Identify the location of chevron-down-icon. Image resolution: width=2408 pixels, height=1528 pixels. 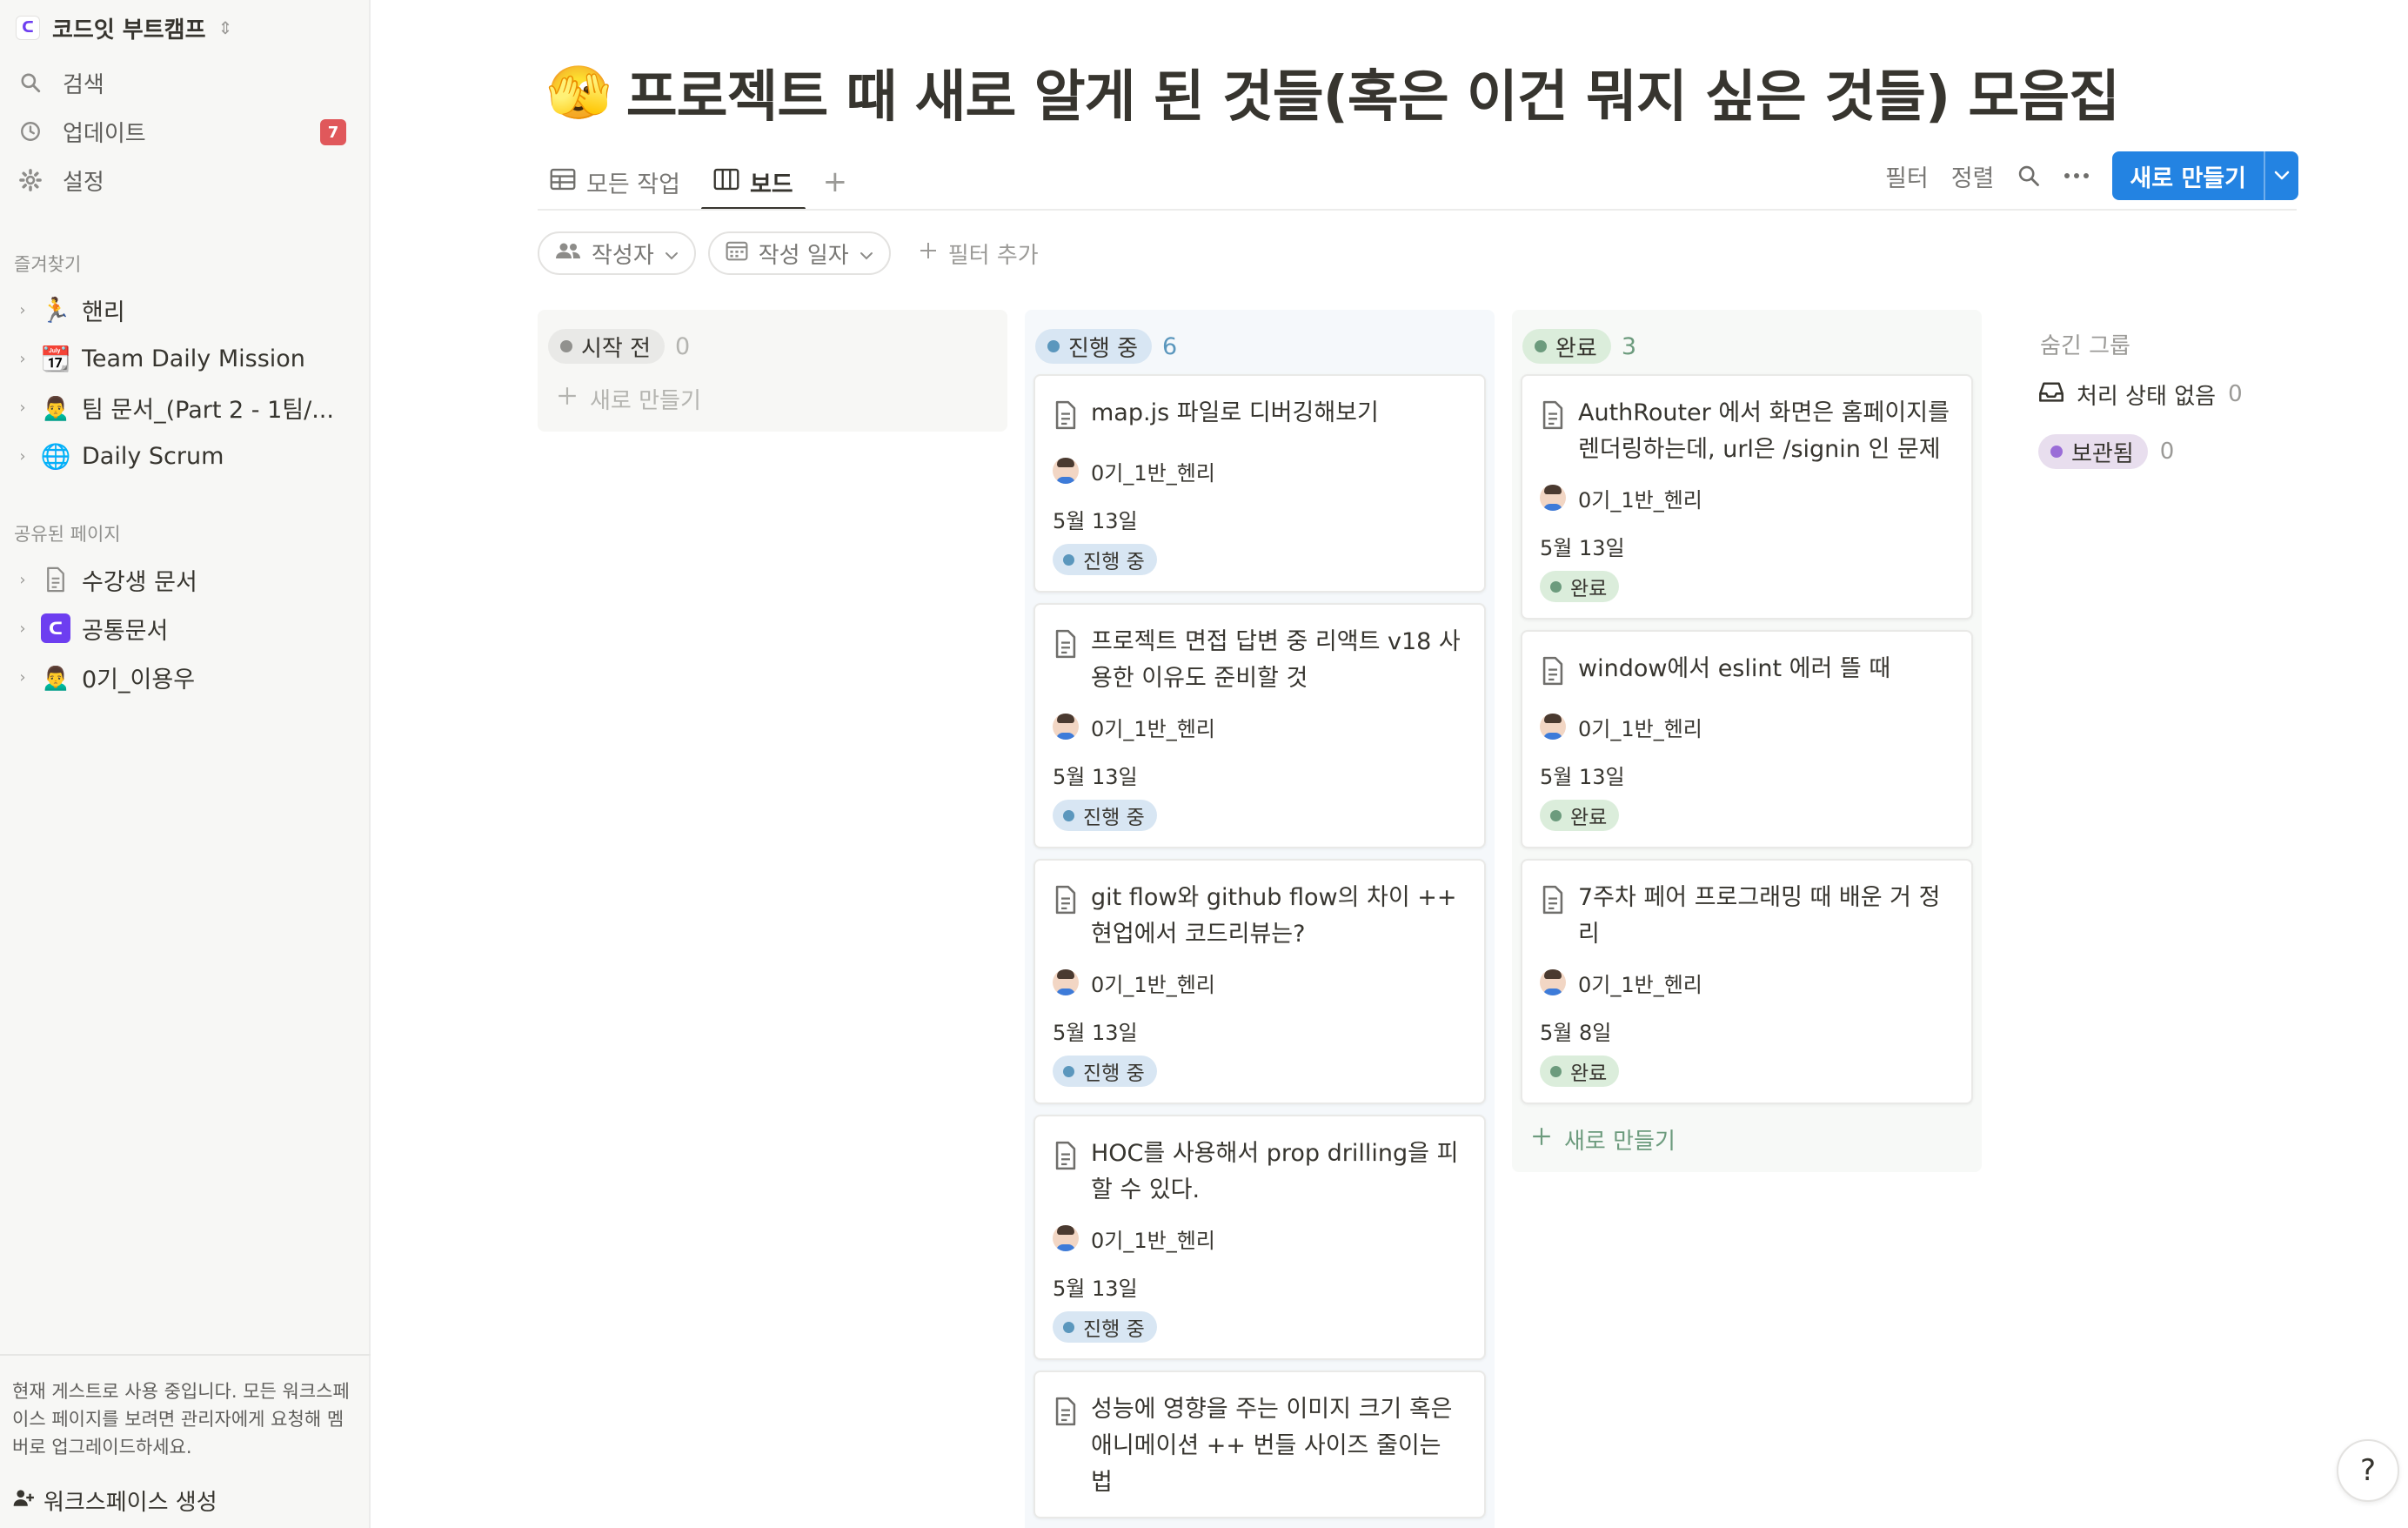
(2281, 175).